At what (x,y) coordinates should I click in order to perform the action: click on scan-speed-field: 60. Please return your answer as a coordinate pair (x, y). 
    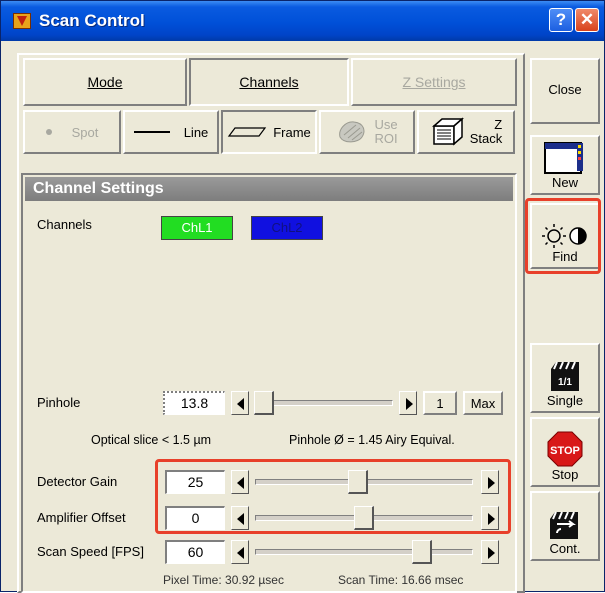
    Looking at the image, I should click on (195, 552).